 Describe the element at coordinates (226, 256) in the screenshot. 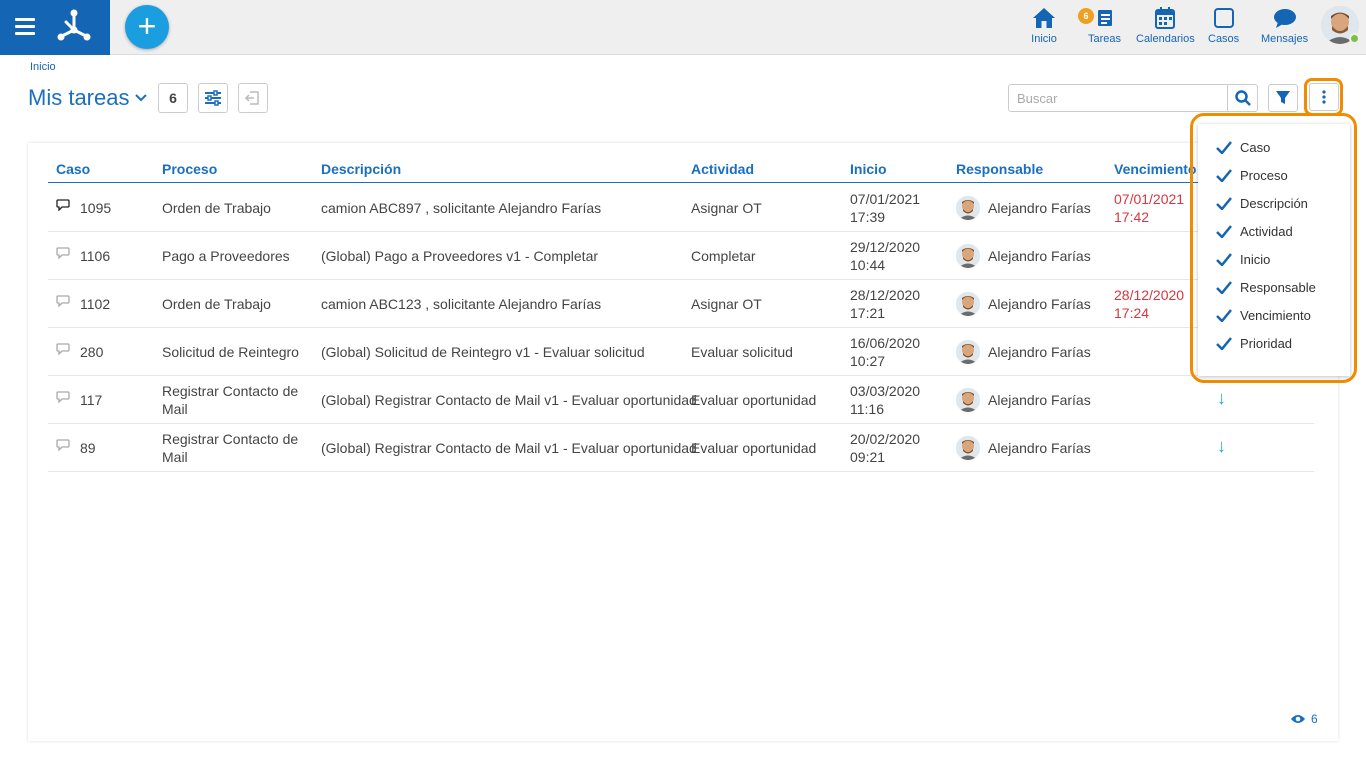

I see `cell-proceso: Pago a Proveedores` at that location.